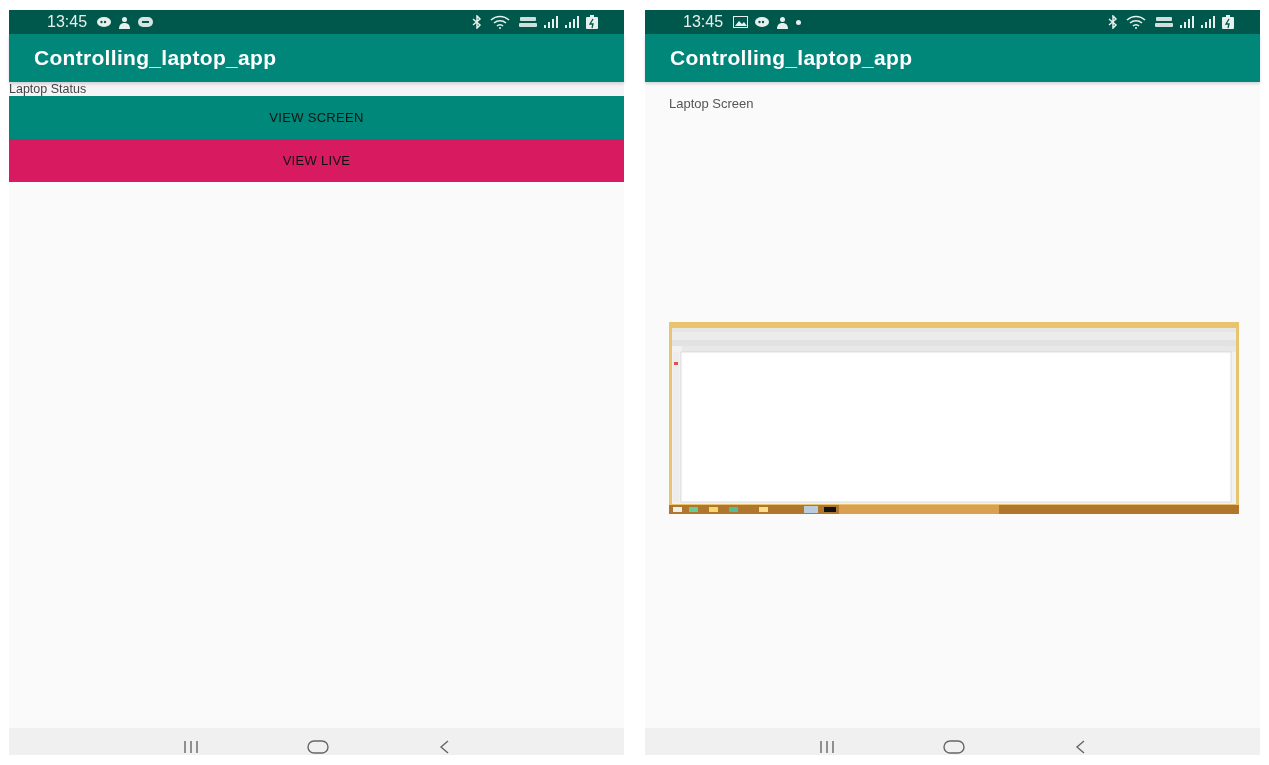 This screenshot has height=765, width=1269. What do you see at coordinates (741, 22) in the screenshot?
I see `image-icon` at bounding box center [741, 22].